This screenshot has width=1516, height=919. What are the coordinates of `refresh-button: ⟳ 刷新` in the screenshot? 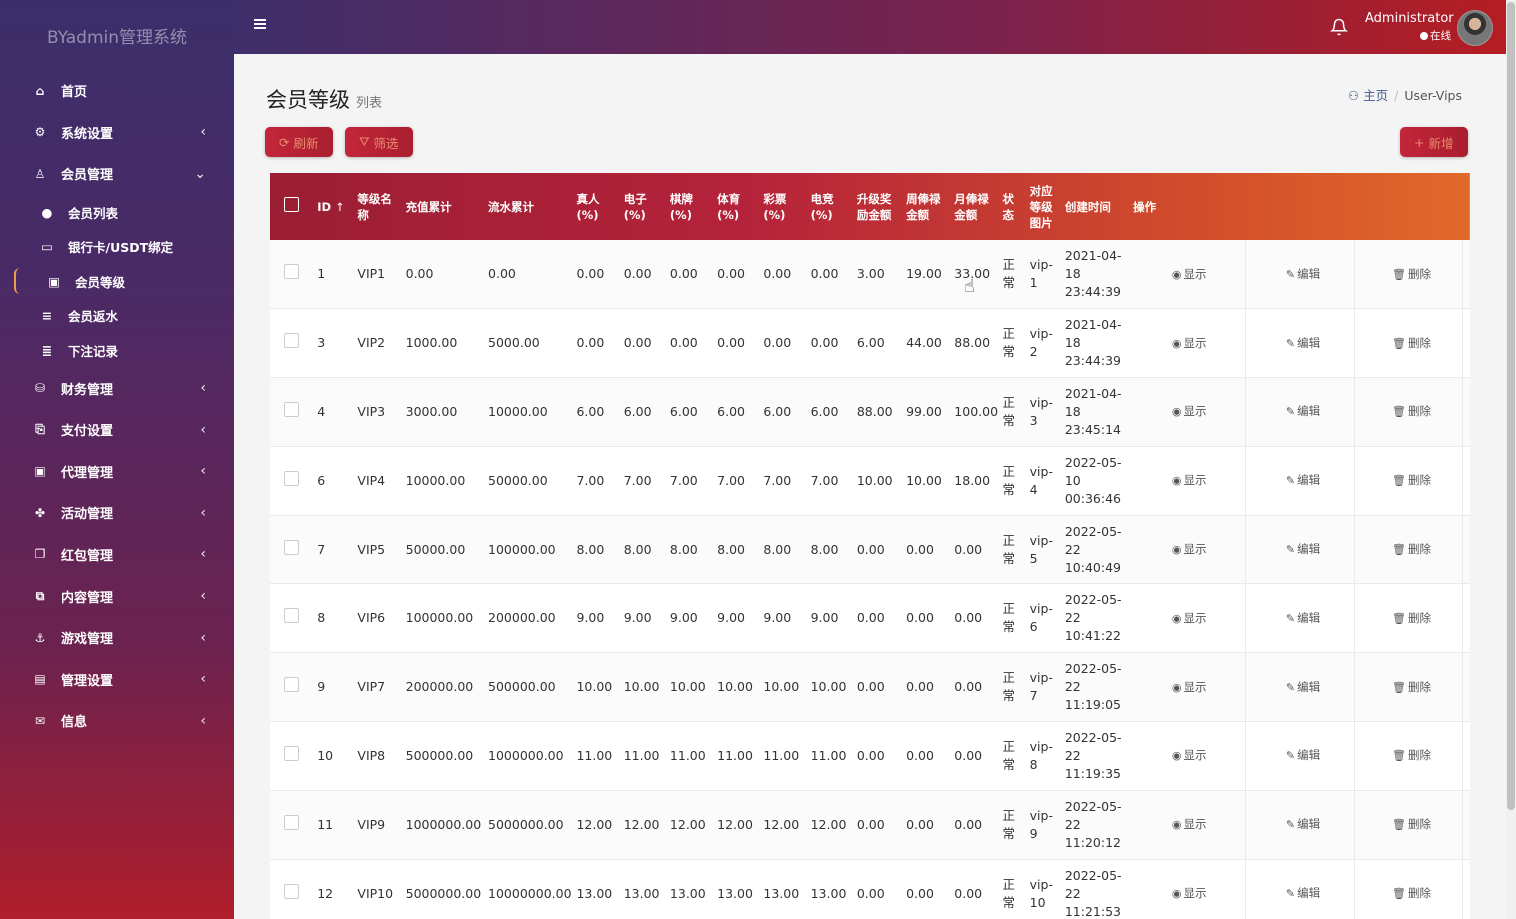 It's located at (299, 142).